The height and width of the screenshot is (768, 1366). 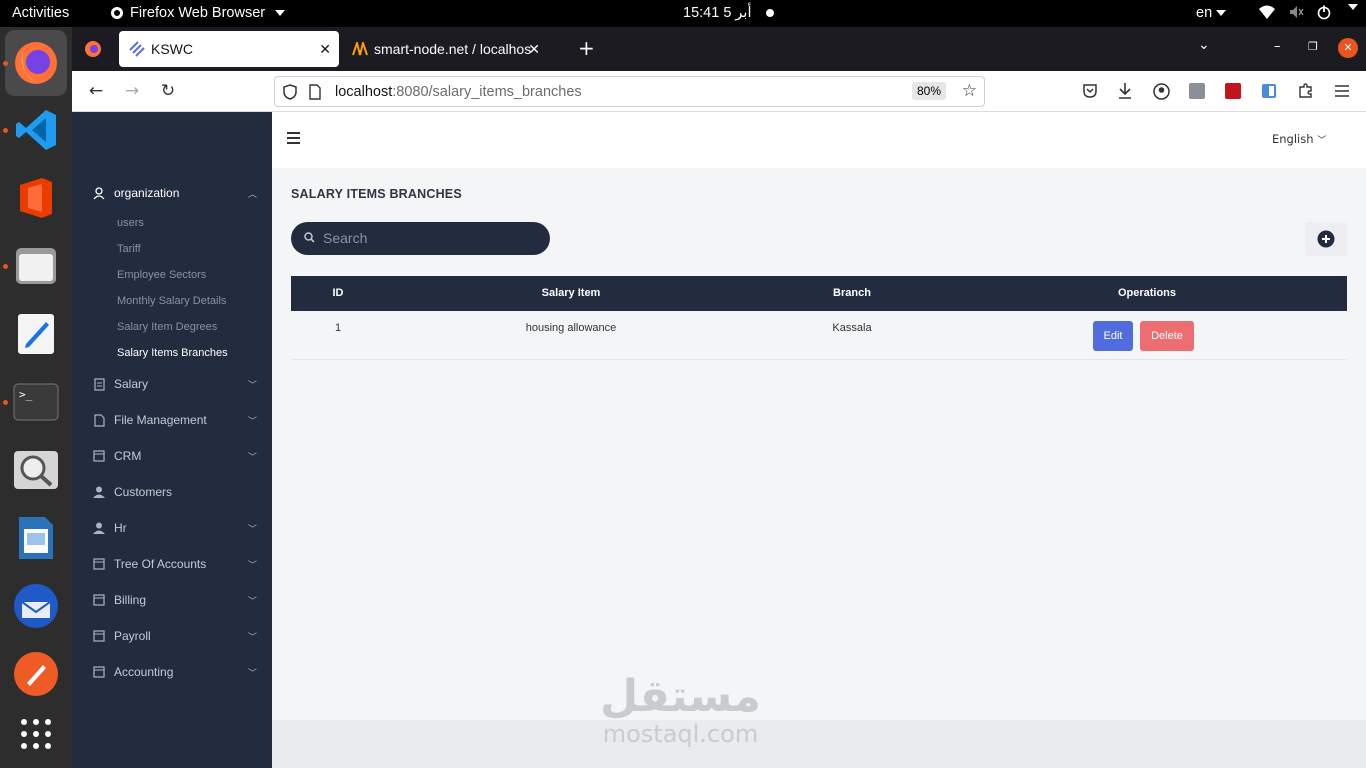 I want to click on tab-kswc: KSWC ✕, so click(x=229, y=49).